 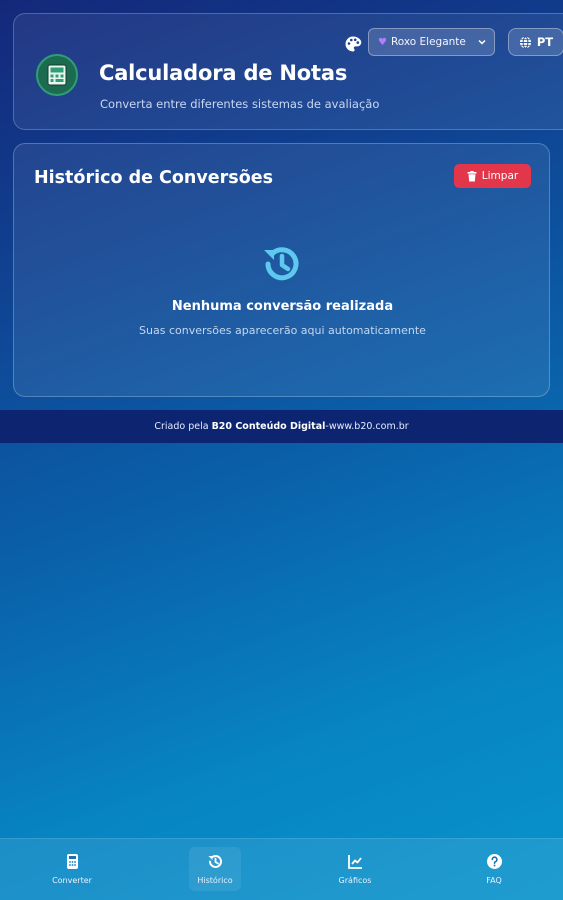 I want to click on chevron-down-icon, so click(x=482, y=42).